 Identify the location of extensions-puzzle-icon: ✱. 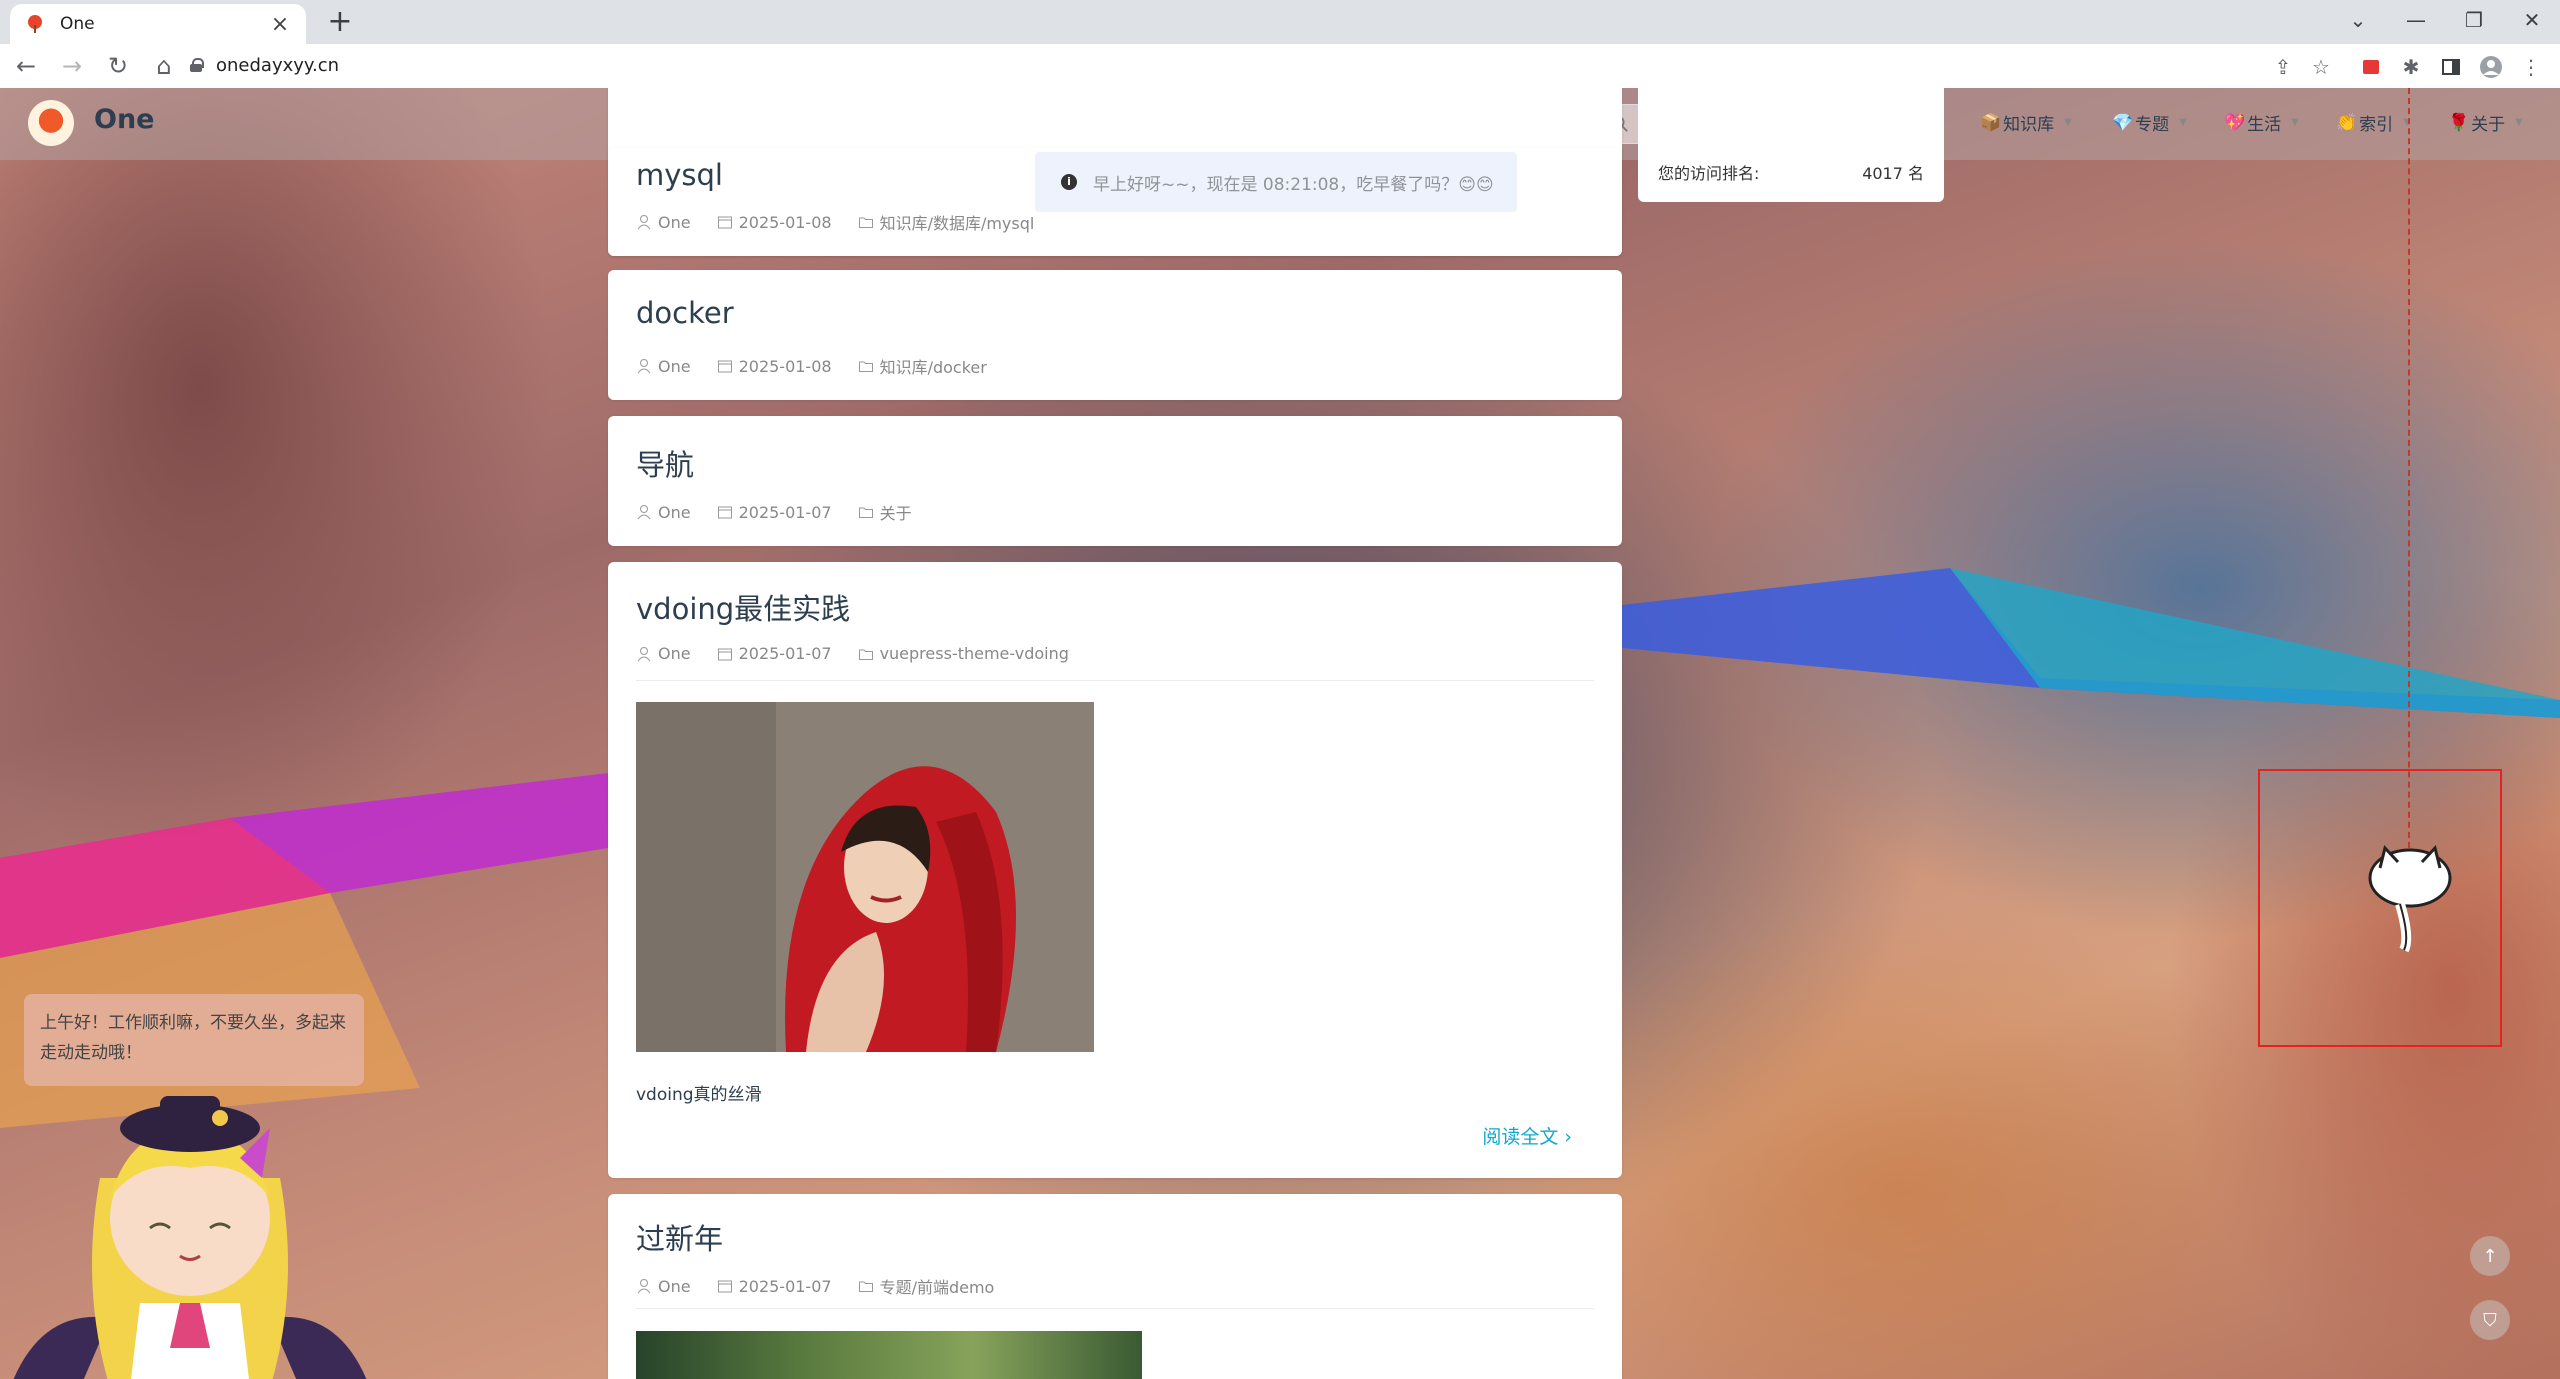
(2411, 67).